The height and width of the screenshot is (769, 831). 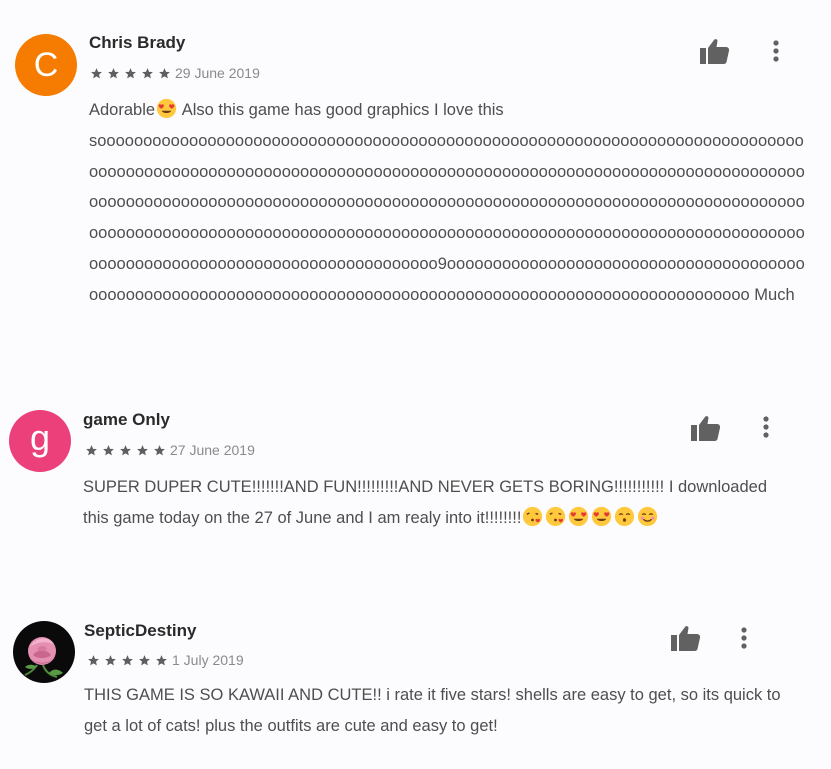 I want to click on avatar: g, so click(x=40, y=441).